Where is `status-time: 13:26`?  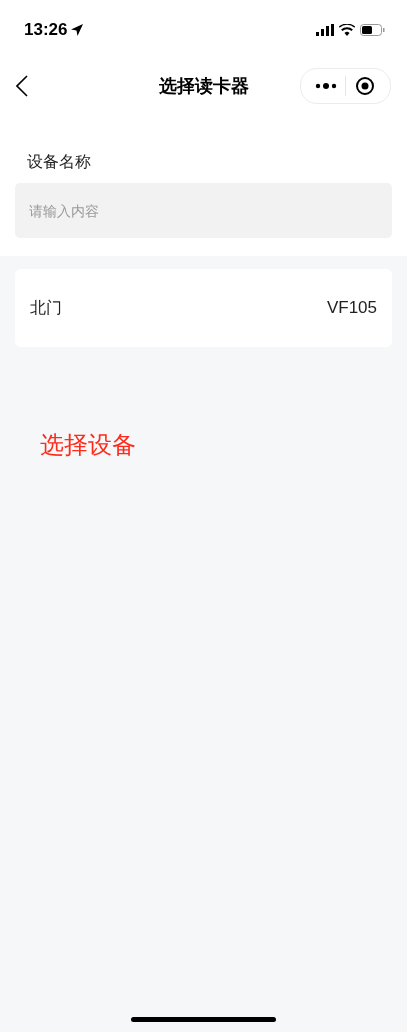
status-time: 13:26 is located at coordinates (46, 30).